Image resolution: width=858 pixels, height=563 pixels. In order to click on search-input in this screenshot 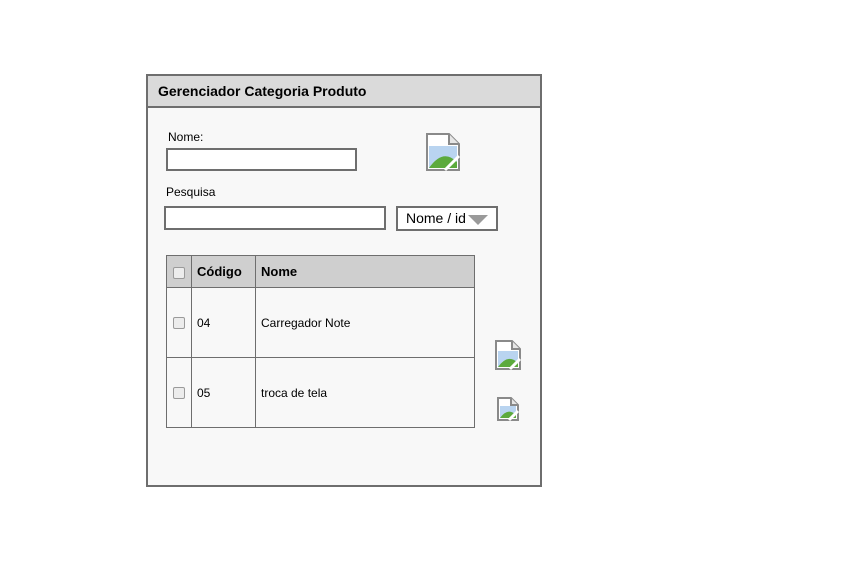, I will do `click(275, 218)`.